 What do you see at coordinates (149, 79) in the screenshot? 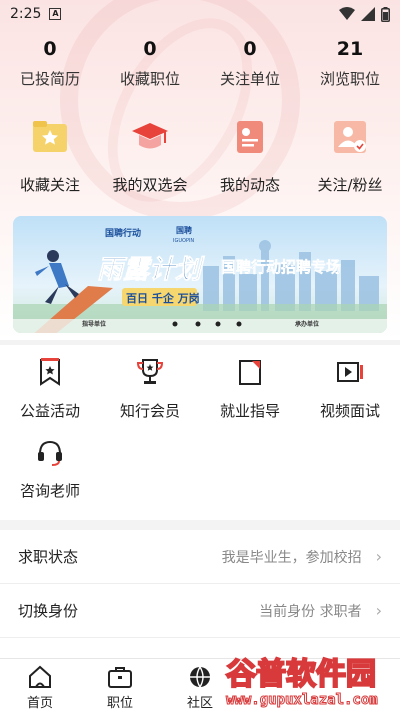
I see `stat-label: 收藏职位` at bounding box center [149, 79].